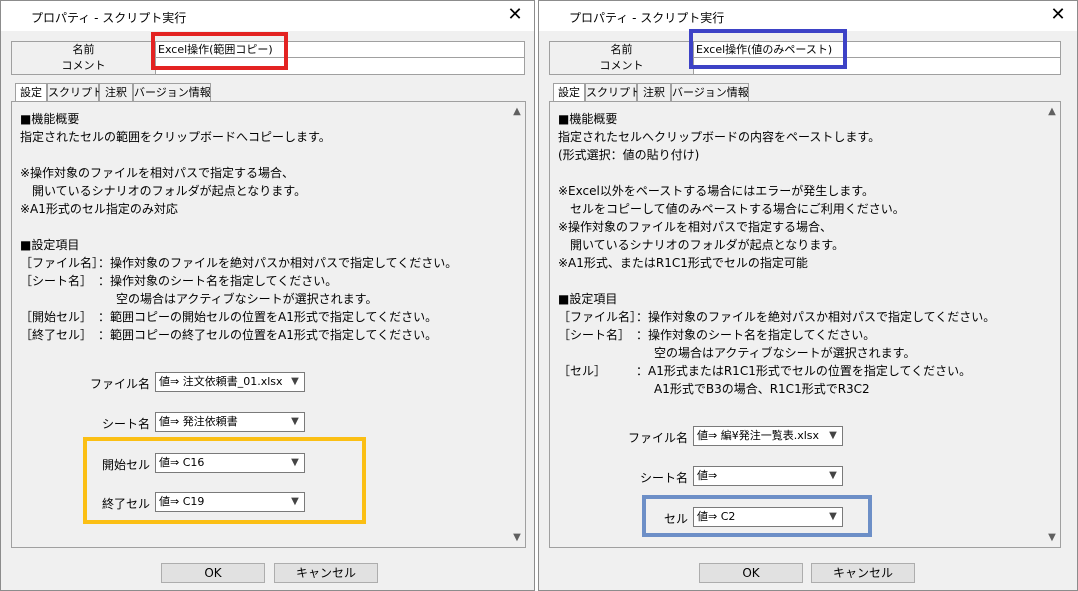 Image resolution: width=1078 pixels, height=591 pixels. What do you see at coordinates (230, 463) in the screenshot?
I see `start-cell-select: 値⇒ C16 ▼` at bounding box center [230, 463].